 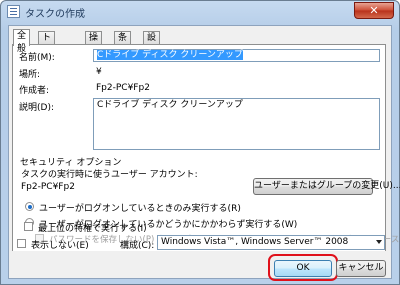 I want to click on title-bar: タスクの作成 ✕, so click(x=200, y=12).